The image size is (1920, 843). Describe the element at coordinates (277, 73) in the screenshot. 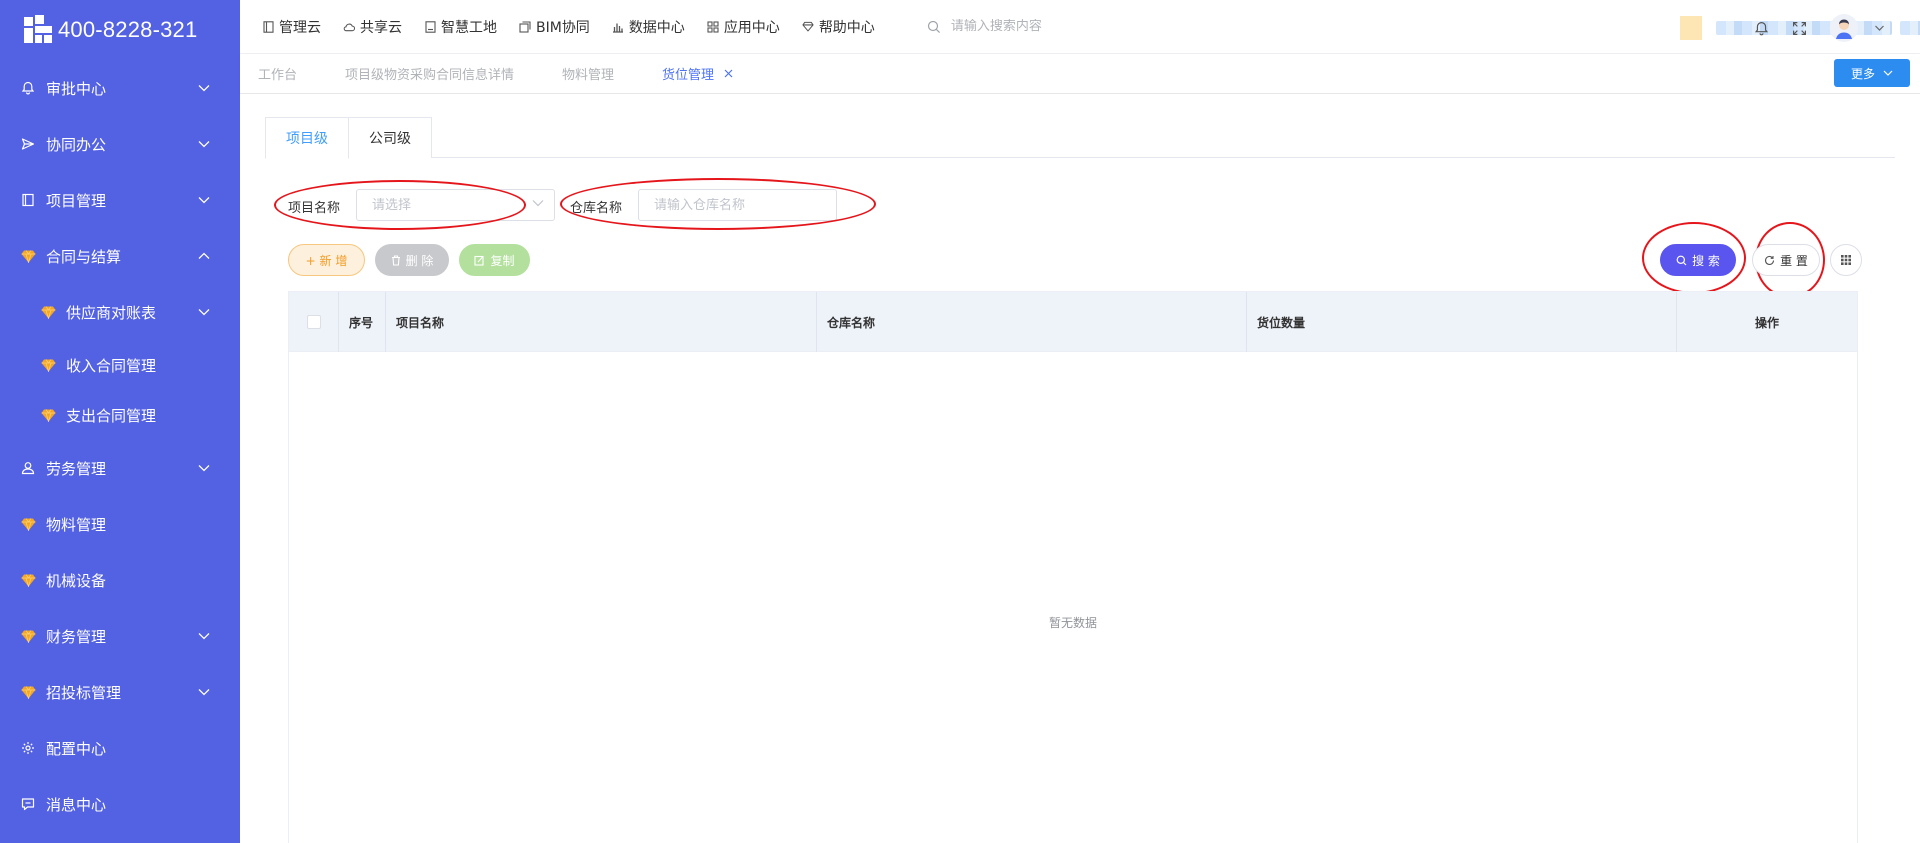

I see `page-tab-workbench: 工作台` at that location.